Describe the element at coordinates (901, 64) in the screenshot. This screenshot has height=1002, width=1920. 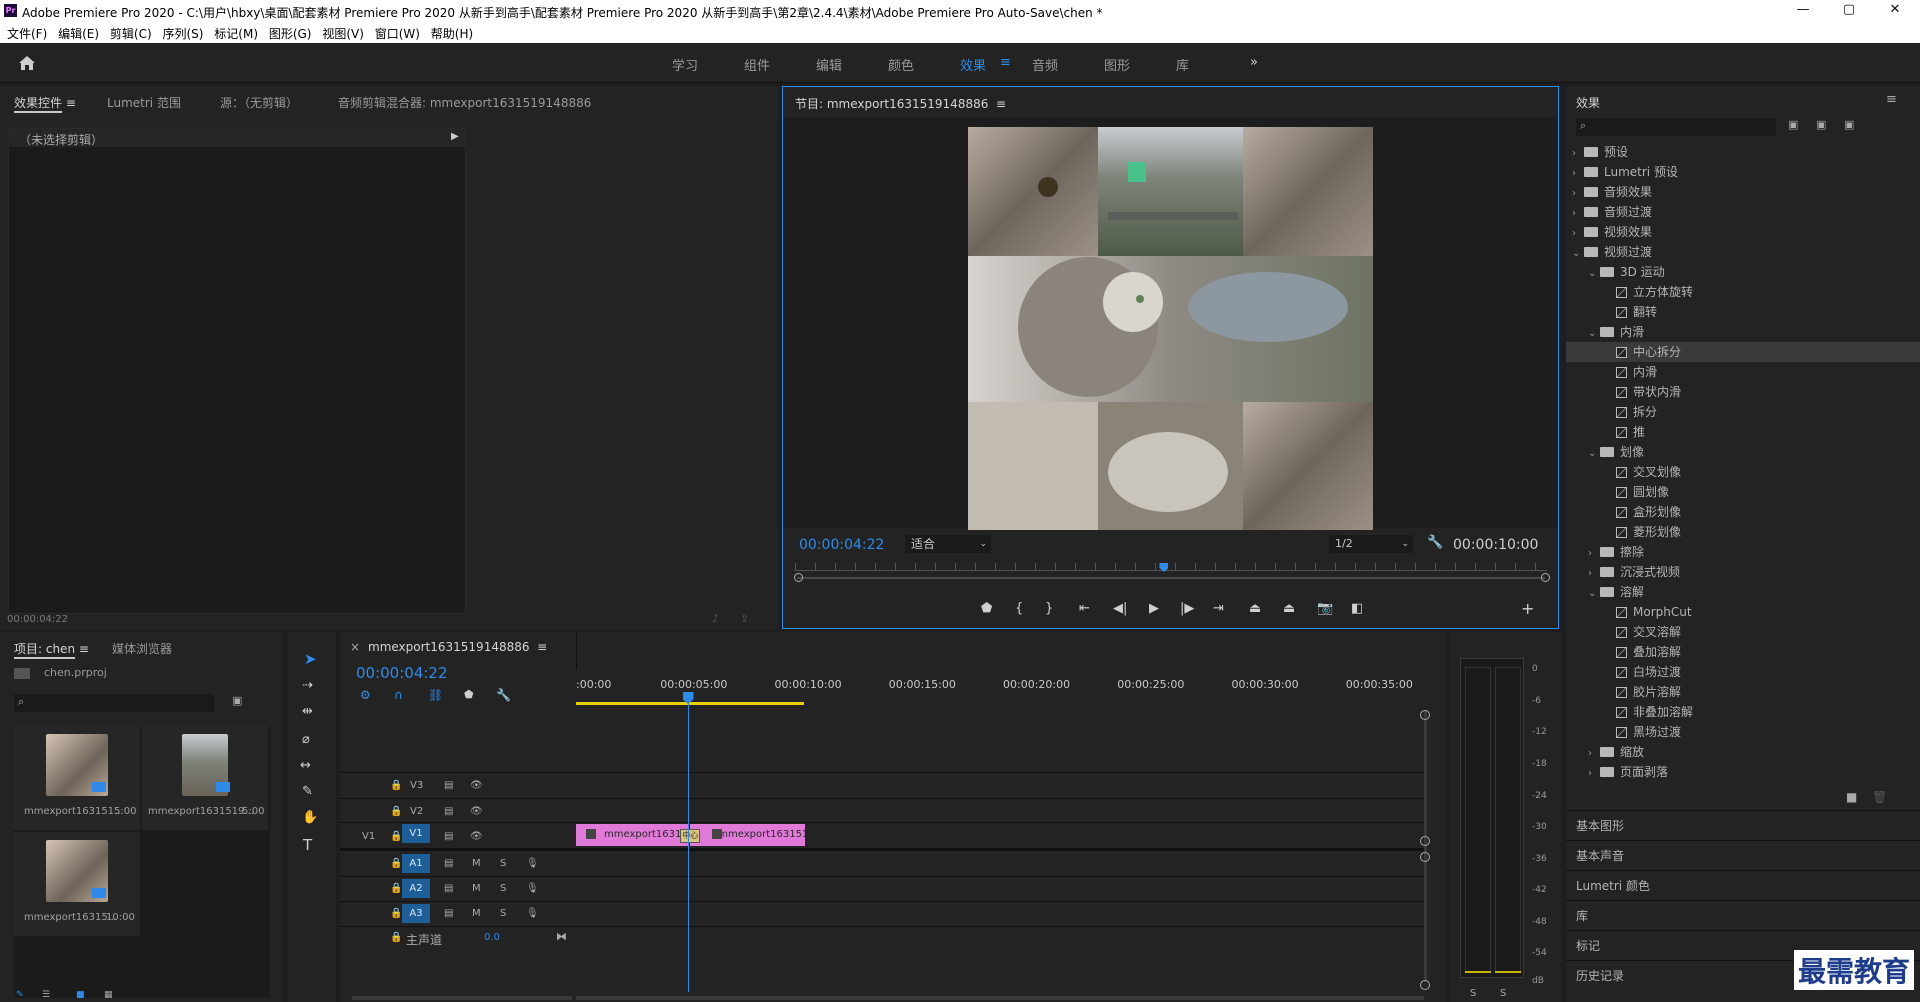
I see `workspace-color: 颜色` at that location.